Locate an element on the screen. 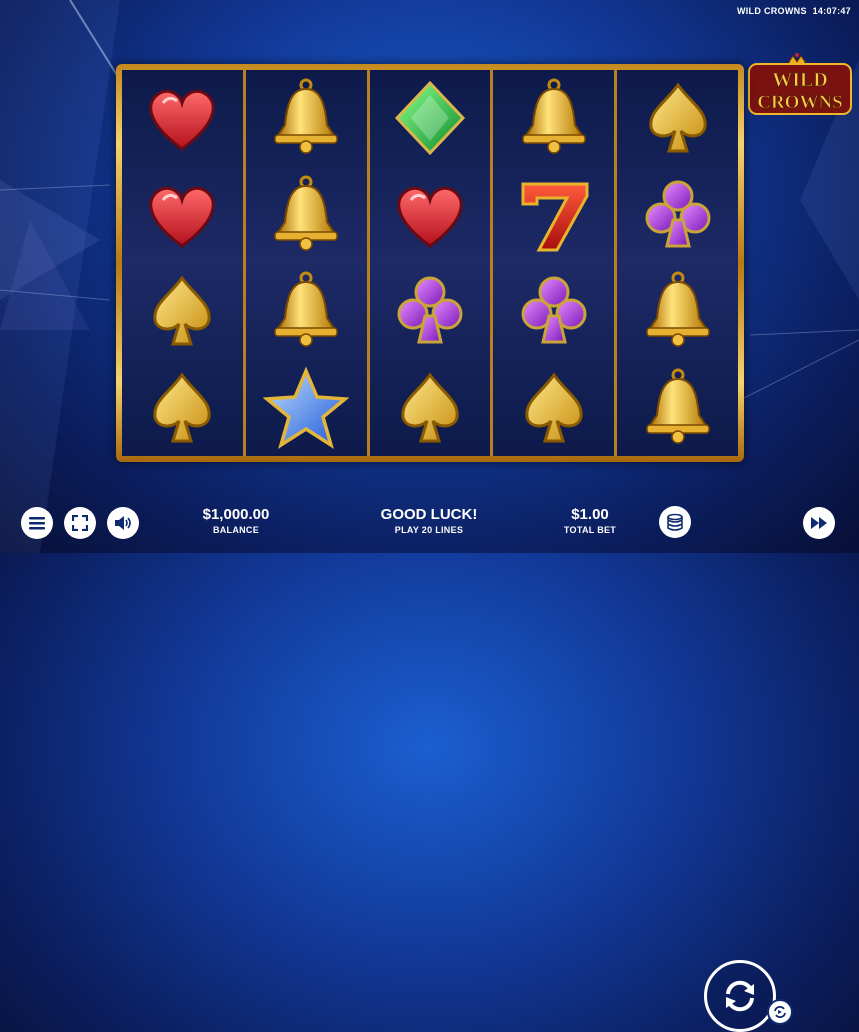  game-name: WILD CROWNS is located at coordinates (771, 11).